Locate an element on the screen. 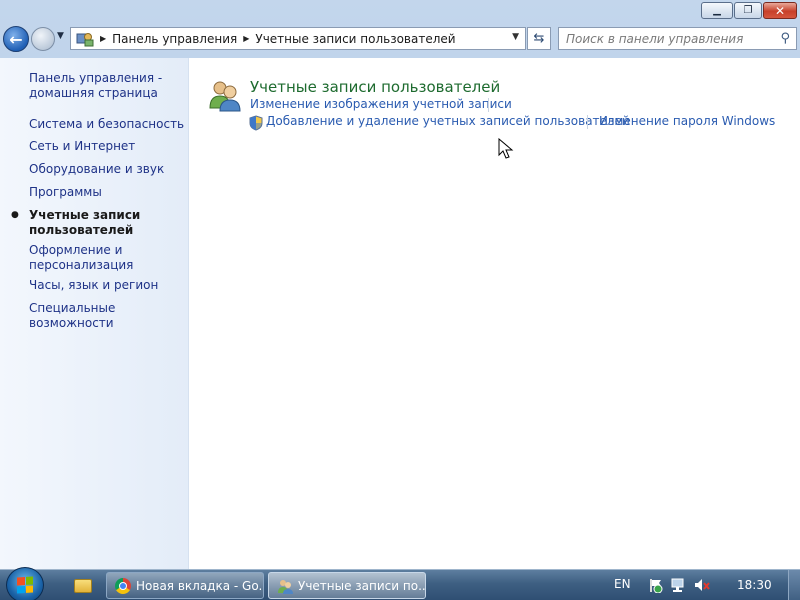  minimize-button: ▁ is located at coordinates (717, 10).